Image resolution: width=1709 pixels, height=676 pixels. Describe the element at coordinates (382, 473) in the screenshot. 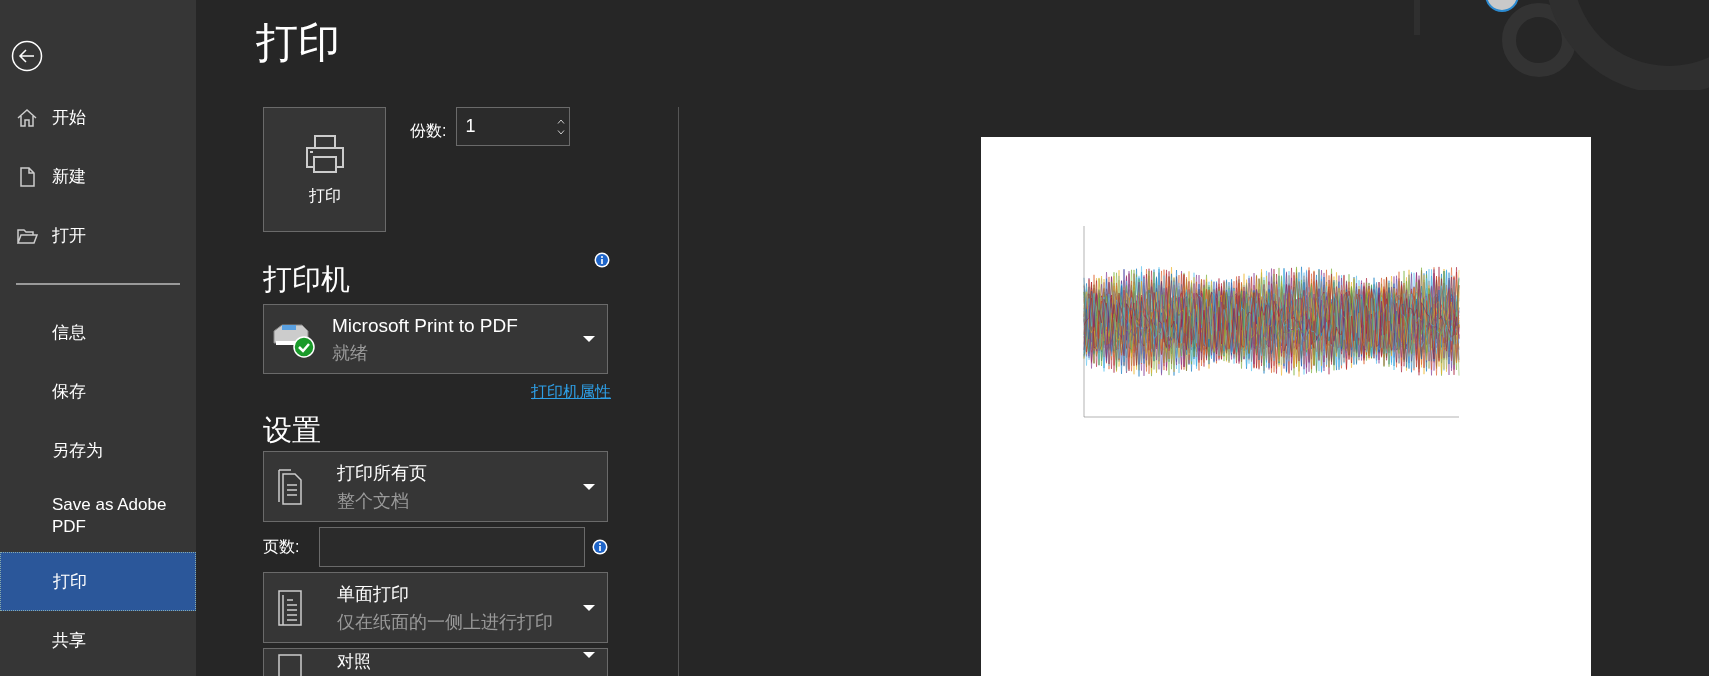

I see `dropdown-title: 打印所有页` at that location.